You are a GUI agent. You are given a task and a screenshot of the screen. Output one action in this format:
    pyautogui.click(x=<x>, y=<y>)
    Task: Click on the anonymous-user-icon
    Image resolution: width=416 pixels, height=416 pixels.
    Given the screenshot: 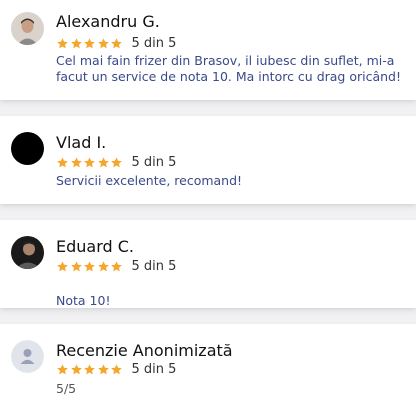 What is the action you would take?
    pyautogui.click(x=27, y=356)
    